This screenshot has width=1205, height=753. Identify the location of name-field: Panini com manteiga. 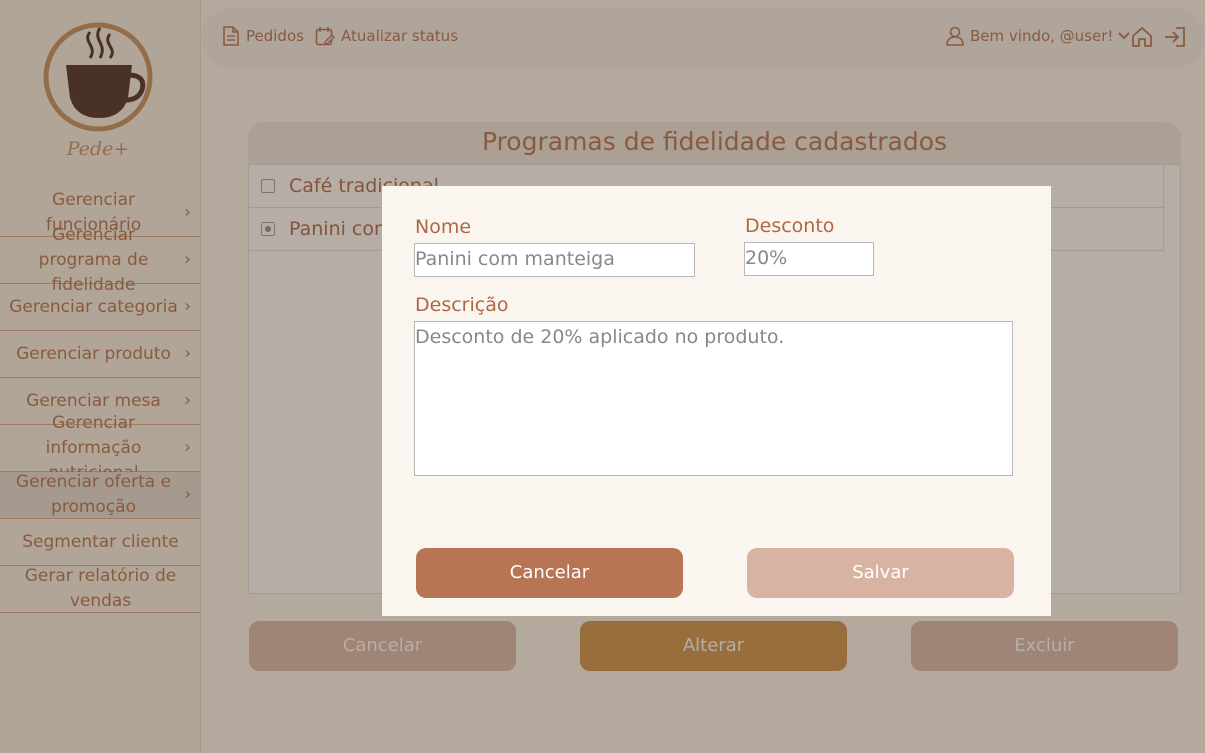
(554, 260).